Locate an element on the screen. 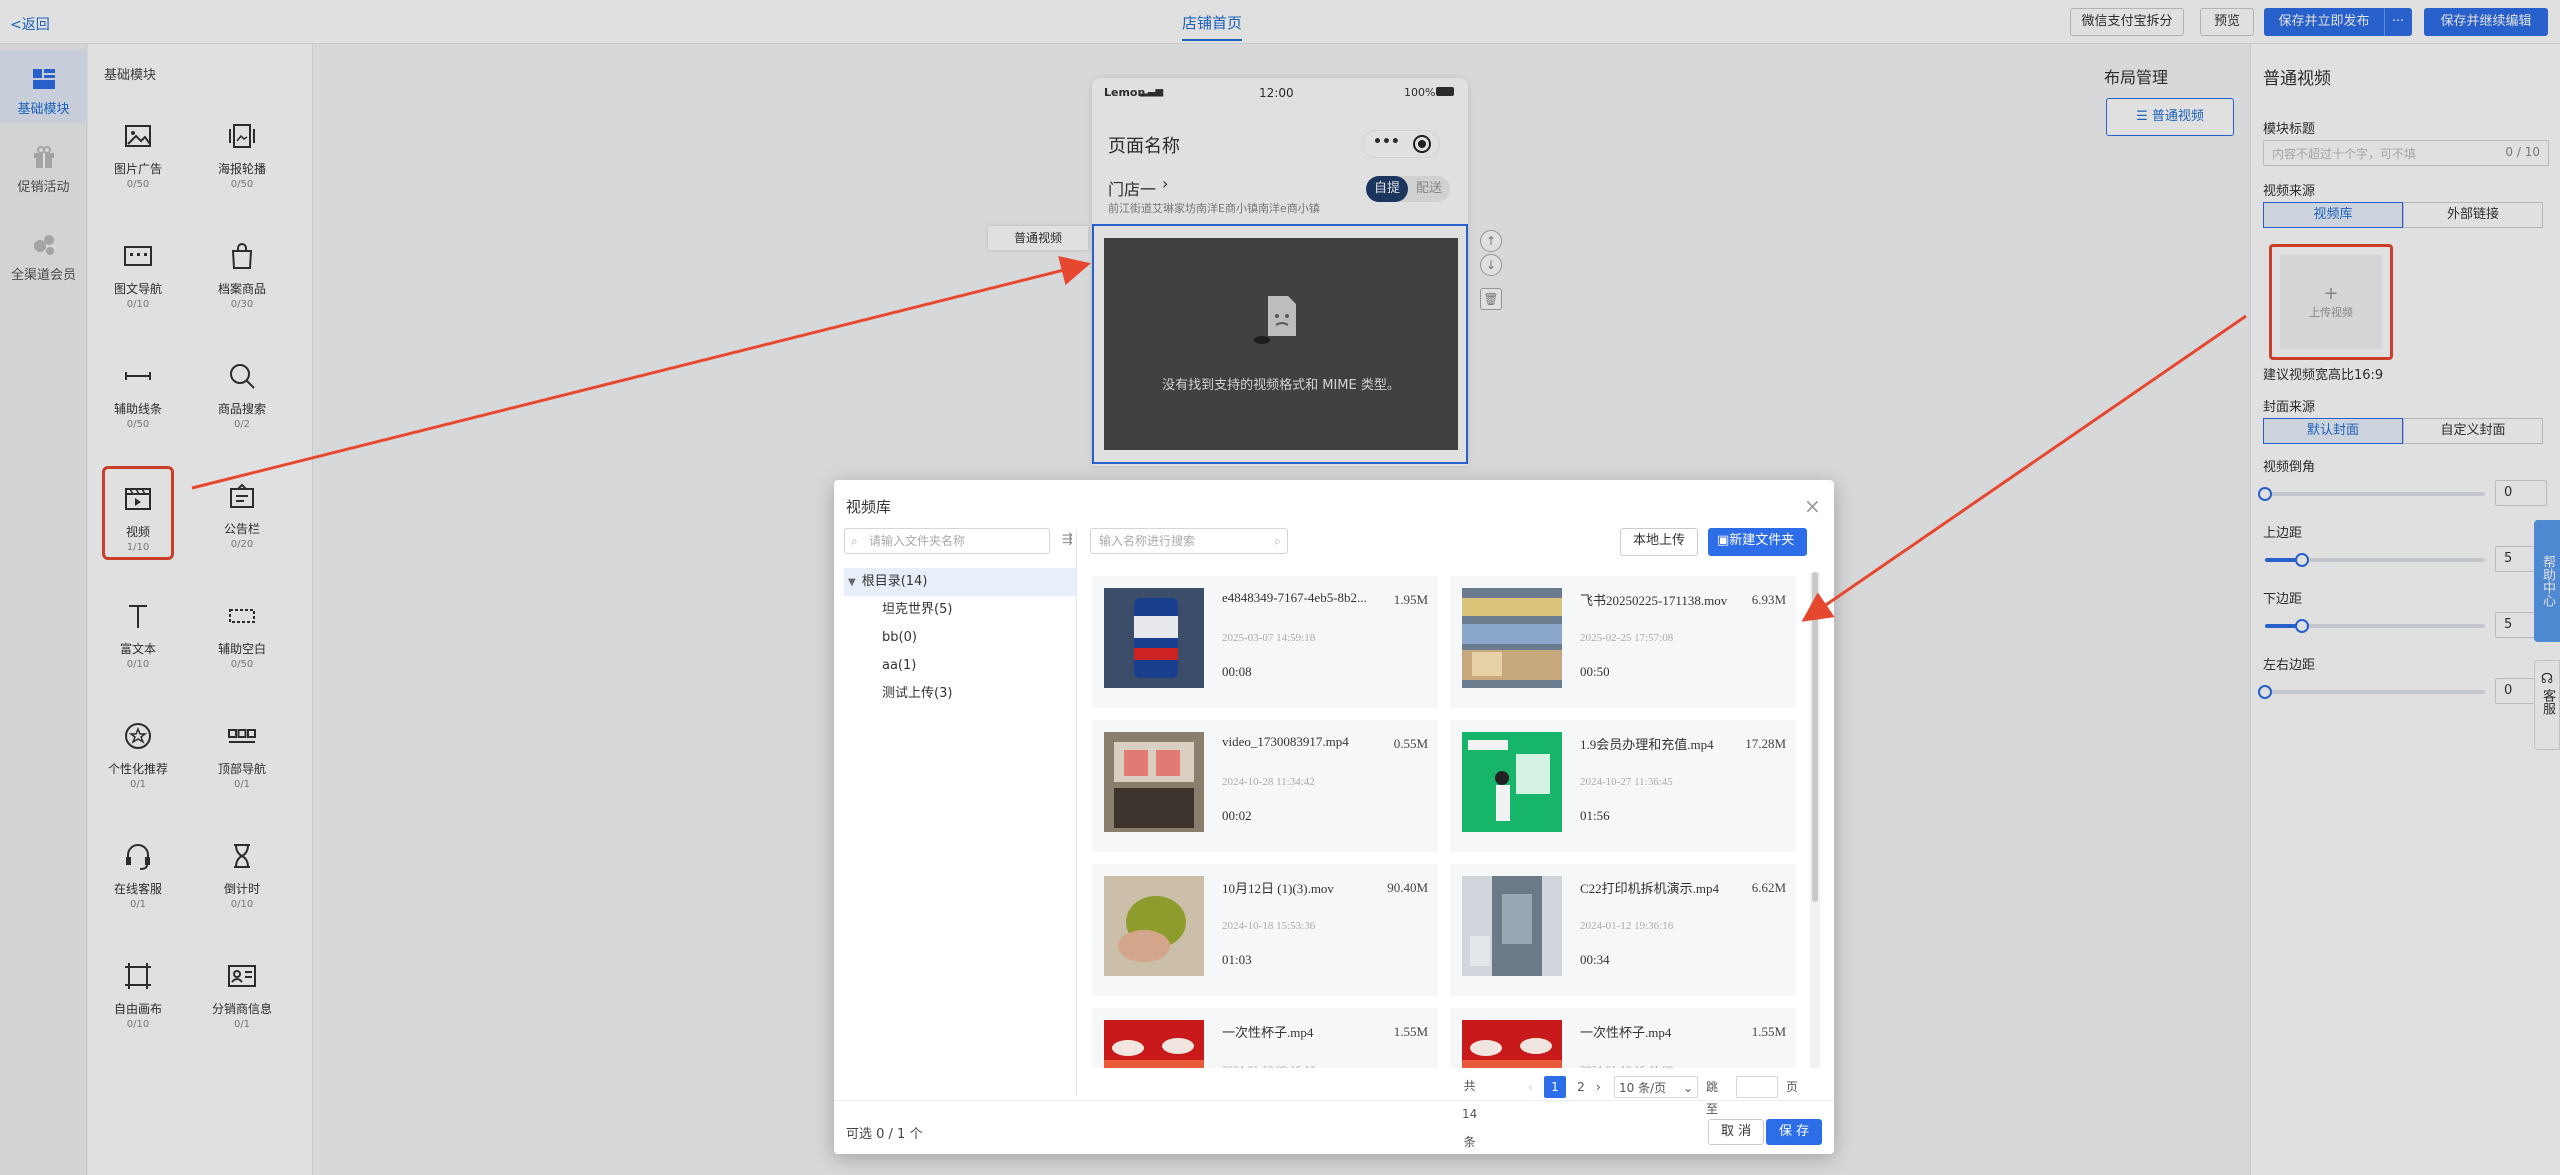  video-size: 6.62M is located at coordinates (1768, 887).